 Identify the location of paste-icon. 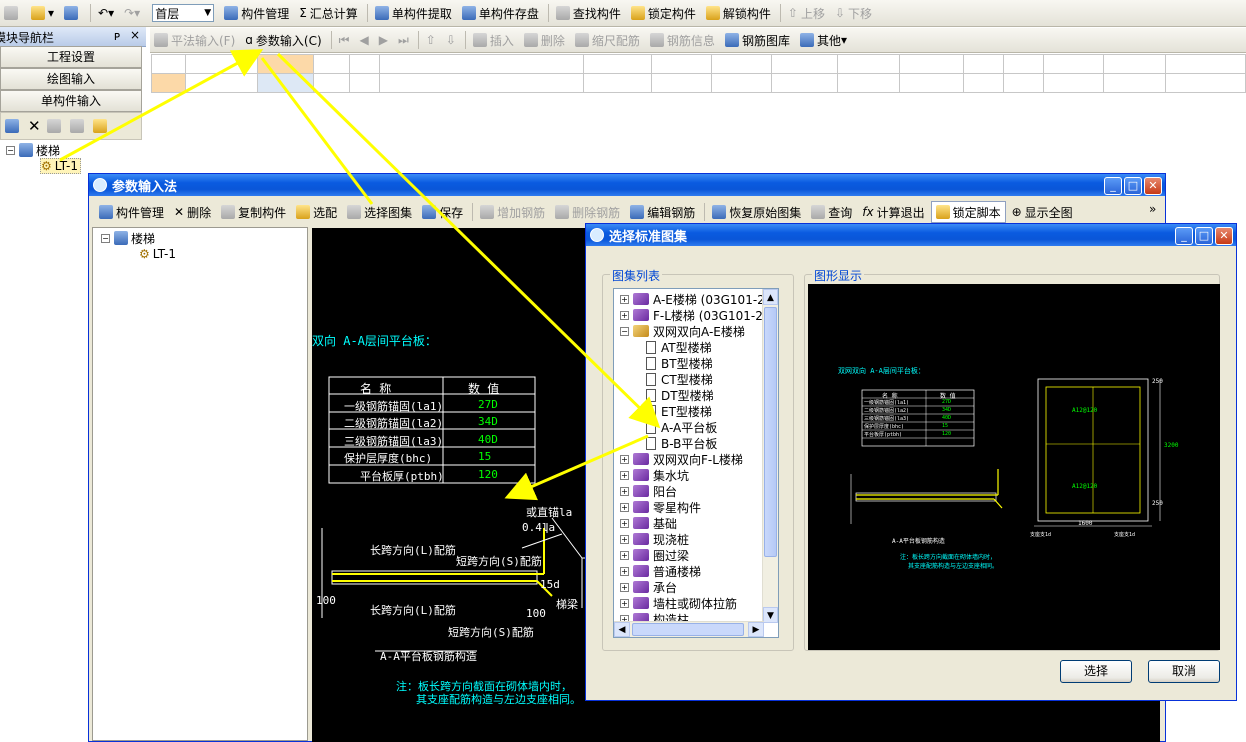
(76, 126).